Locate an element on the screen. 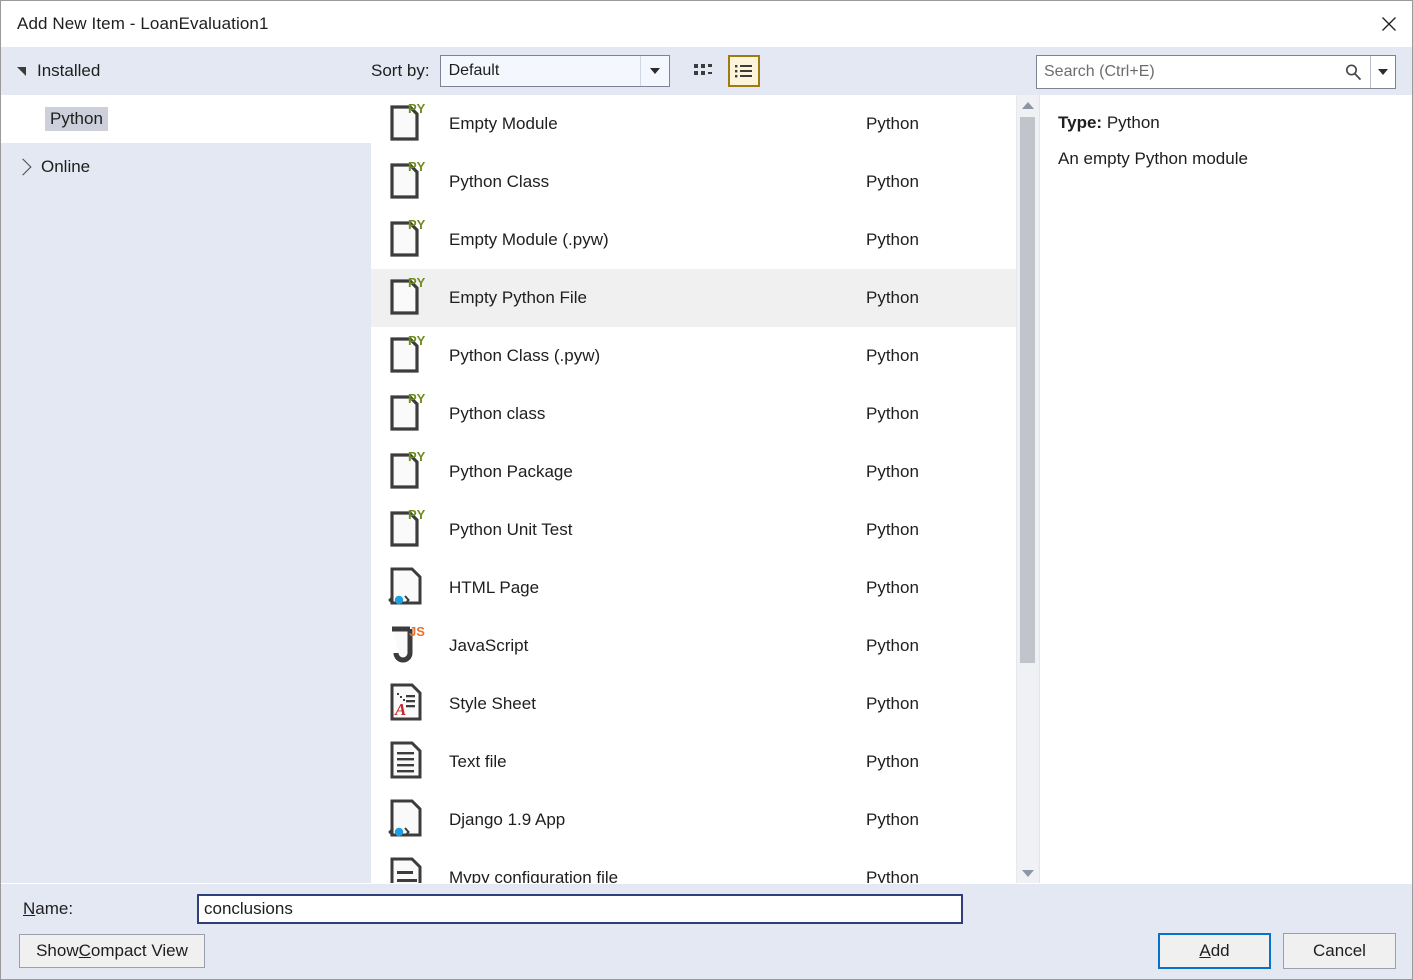 The width and height of the screenshot is (1413, 980). compact-post: ompact View is located at coordinates (139, 950).